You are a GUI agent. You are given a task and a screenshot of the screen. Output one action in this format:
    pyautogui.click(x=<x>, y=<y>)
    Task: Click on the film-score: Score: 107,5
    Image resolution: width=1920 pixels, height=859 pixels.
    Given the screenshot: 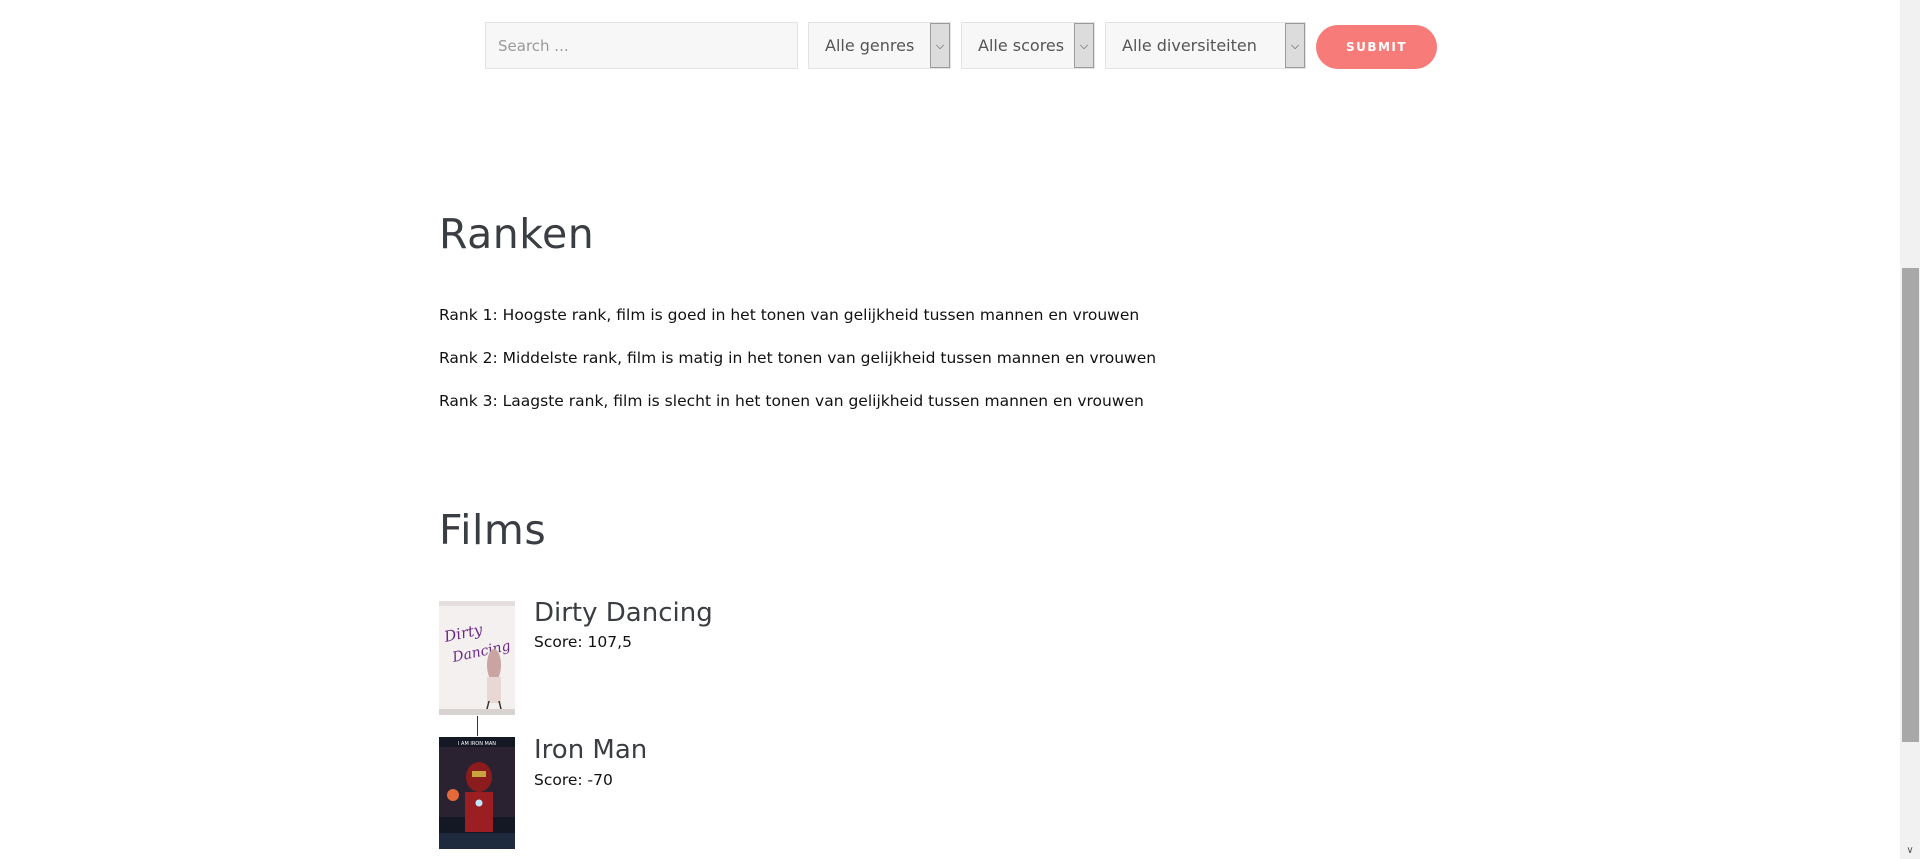 What is the action you would take?
    pyautogui.click(x=583, y=642)
    